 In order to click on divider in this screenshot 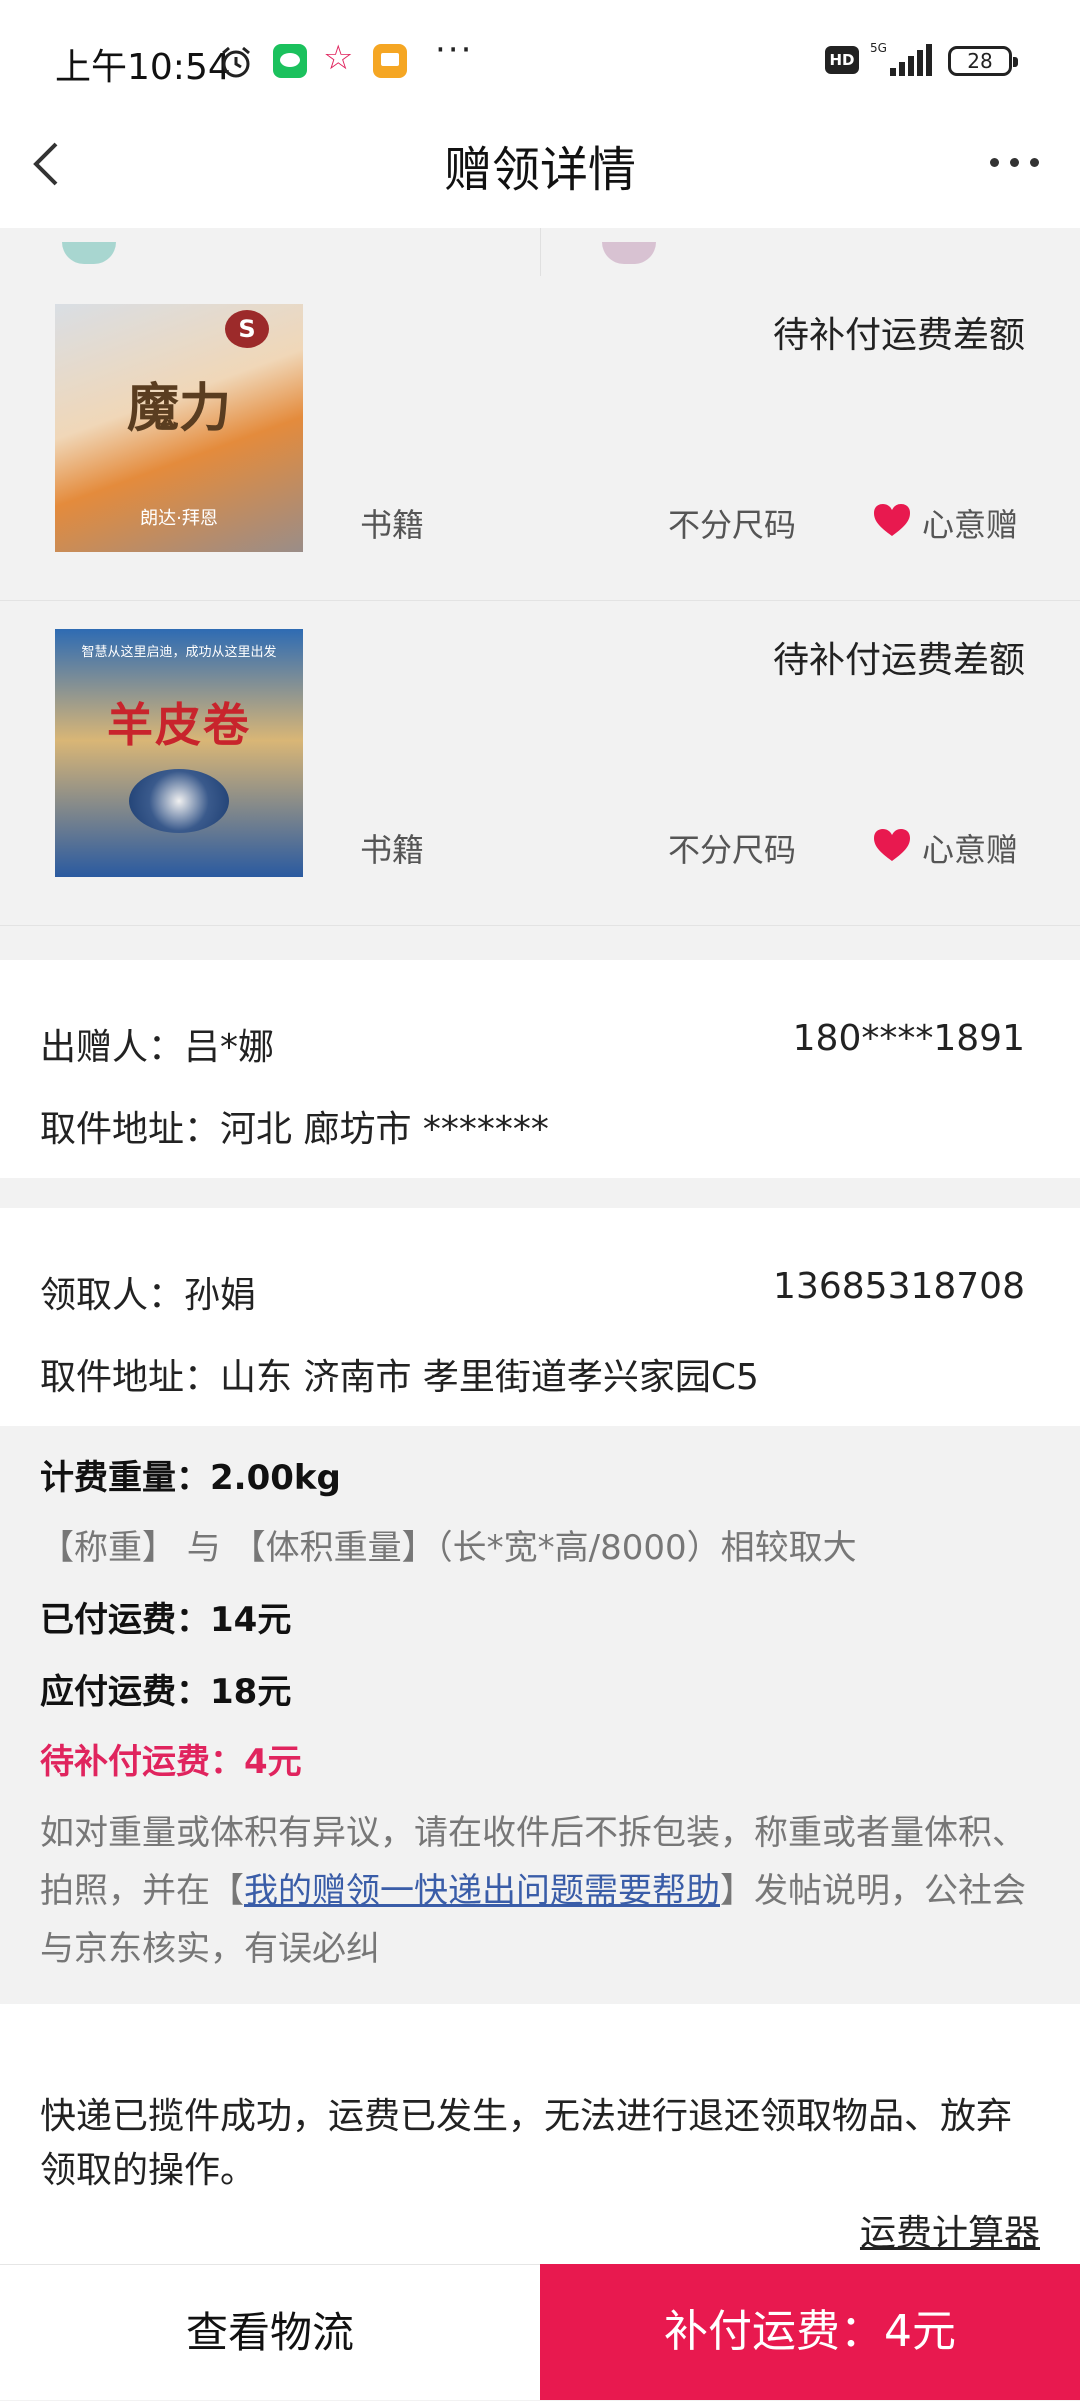, I will do `click(540, 252)`.